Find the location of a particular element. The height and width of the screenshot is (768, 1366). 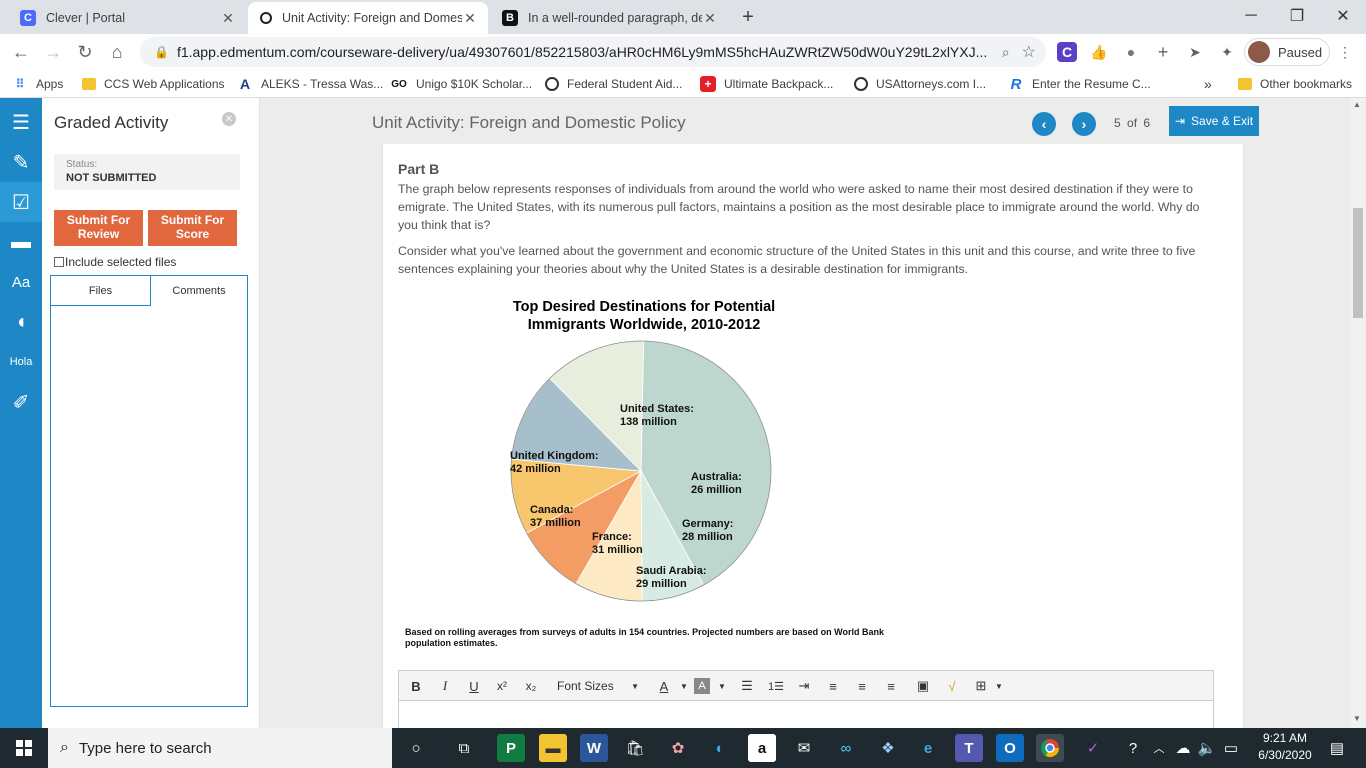

search-icon: ⌕ is located at coordinates (1006, 52).